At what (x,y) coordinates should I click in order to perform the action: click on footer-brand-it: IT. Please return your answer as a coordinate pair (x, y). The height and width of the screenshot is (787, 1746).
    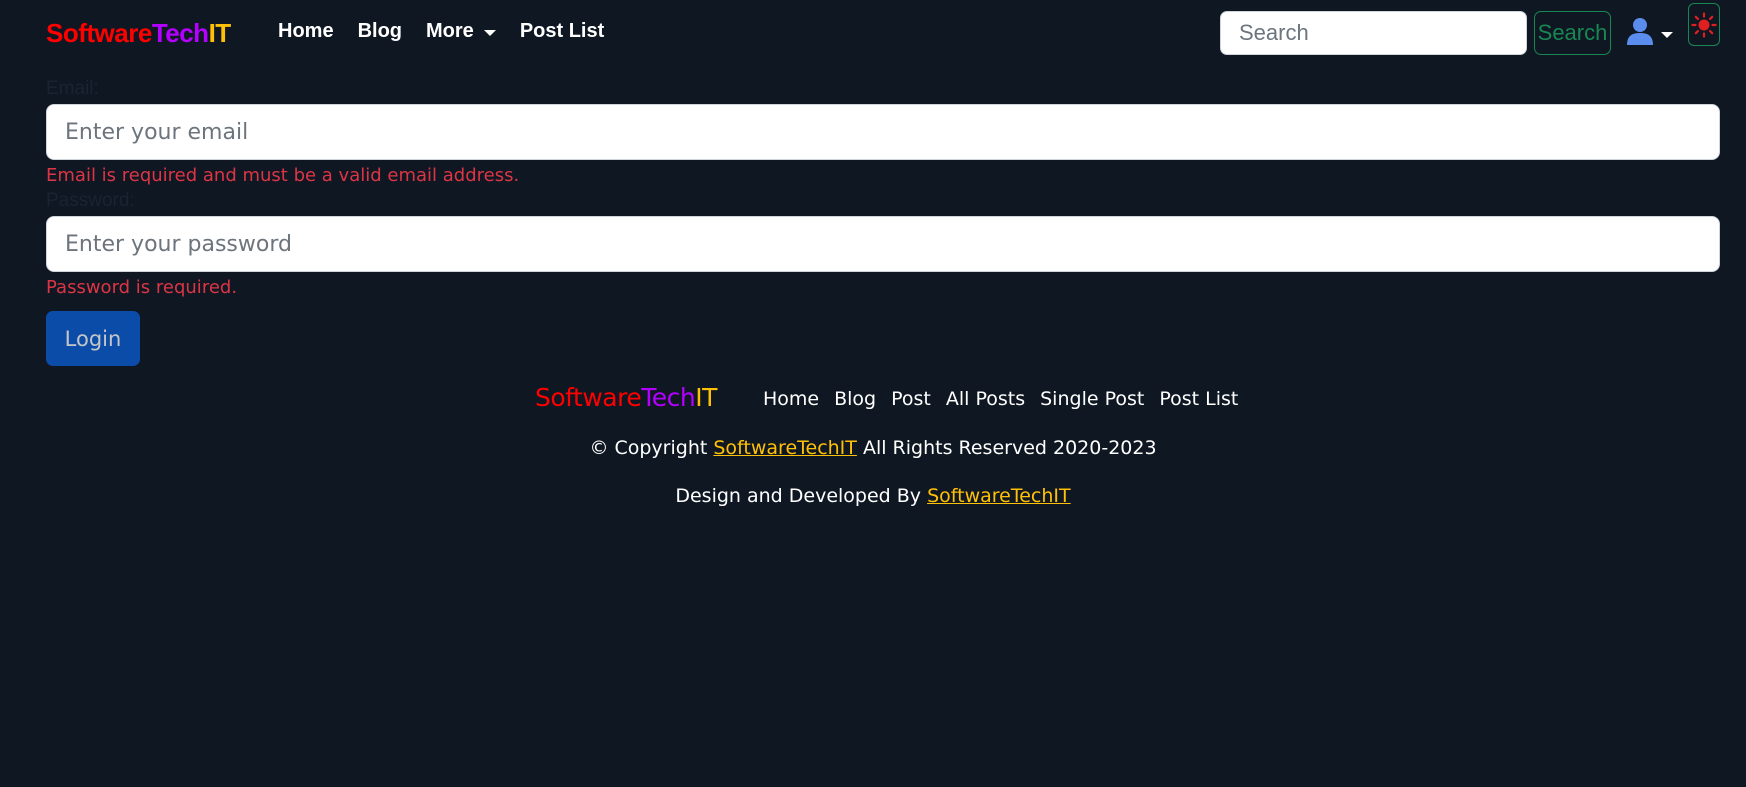
    Looking at the image, I should click on (706, 397).